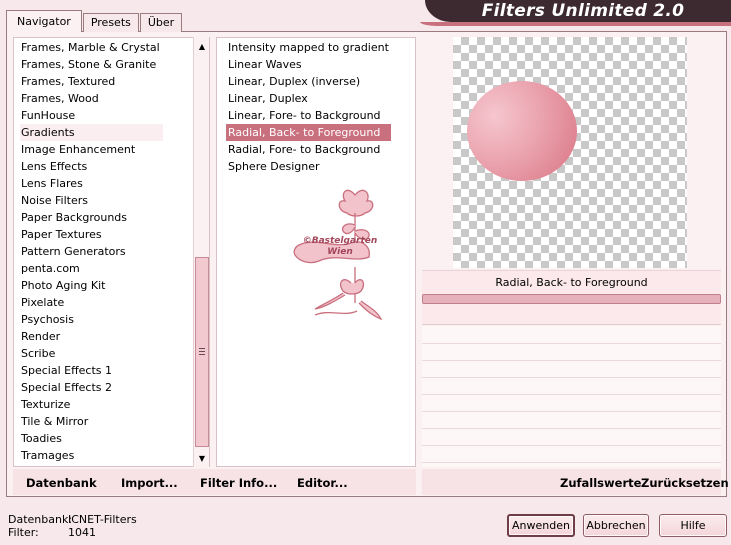 Image resolution: width=731 pixels, height=545 pixels. What do you see at coordinates (91, 217) in the screenshot?
I see `category-item: Paper Backgrounds` at bounding box center [91, 217].